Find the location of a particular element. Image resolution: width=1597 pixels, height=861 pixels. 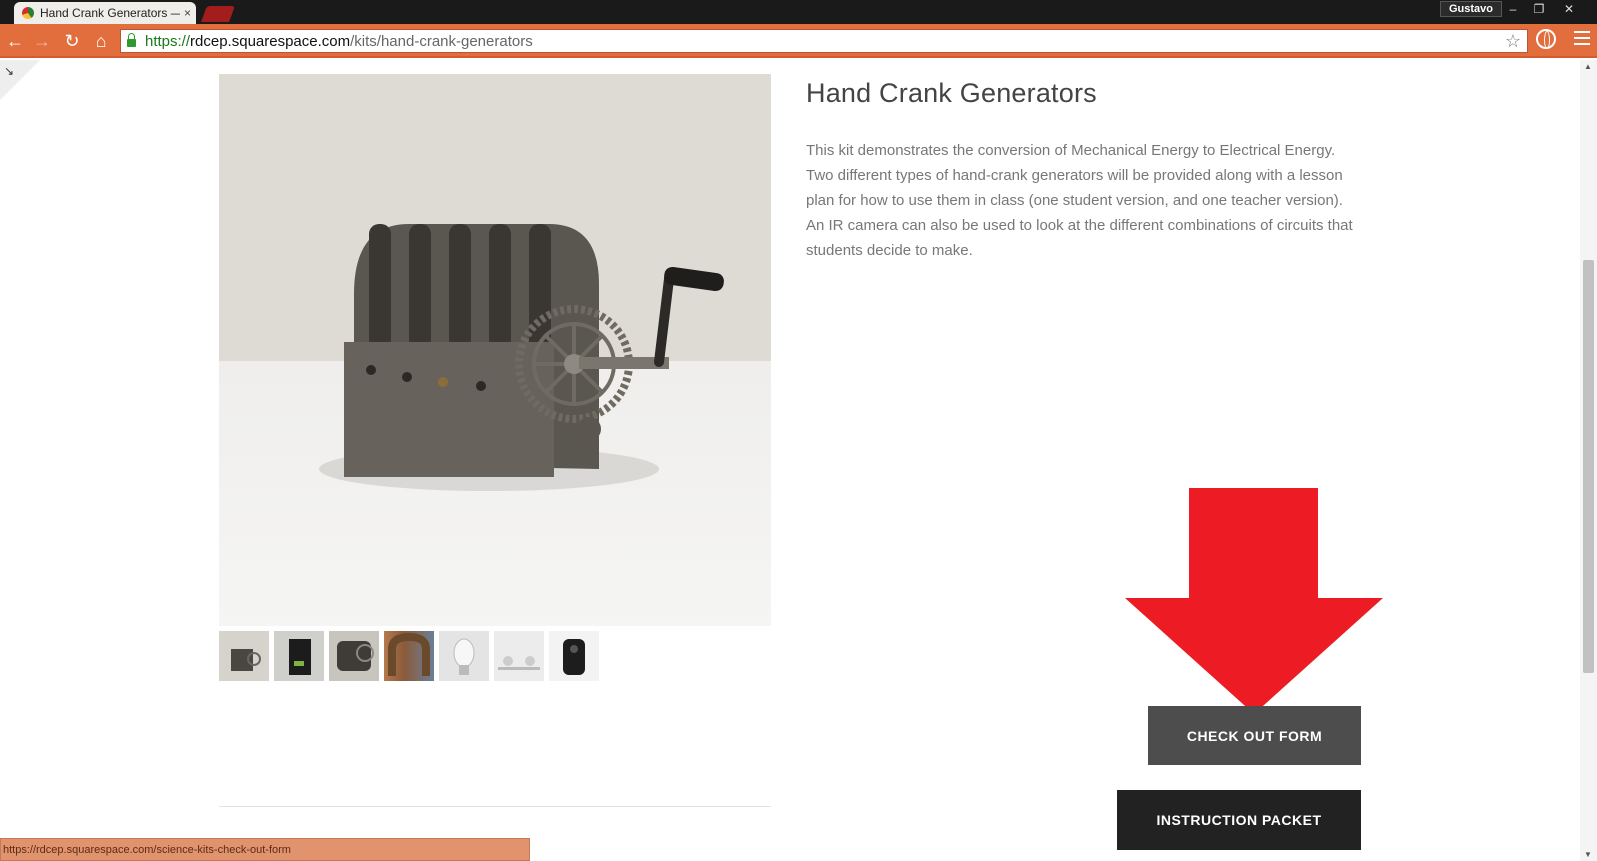

minimize-icon: – is located at coordinates (1513, 9).